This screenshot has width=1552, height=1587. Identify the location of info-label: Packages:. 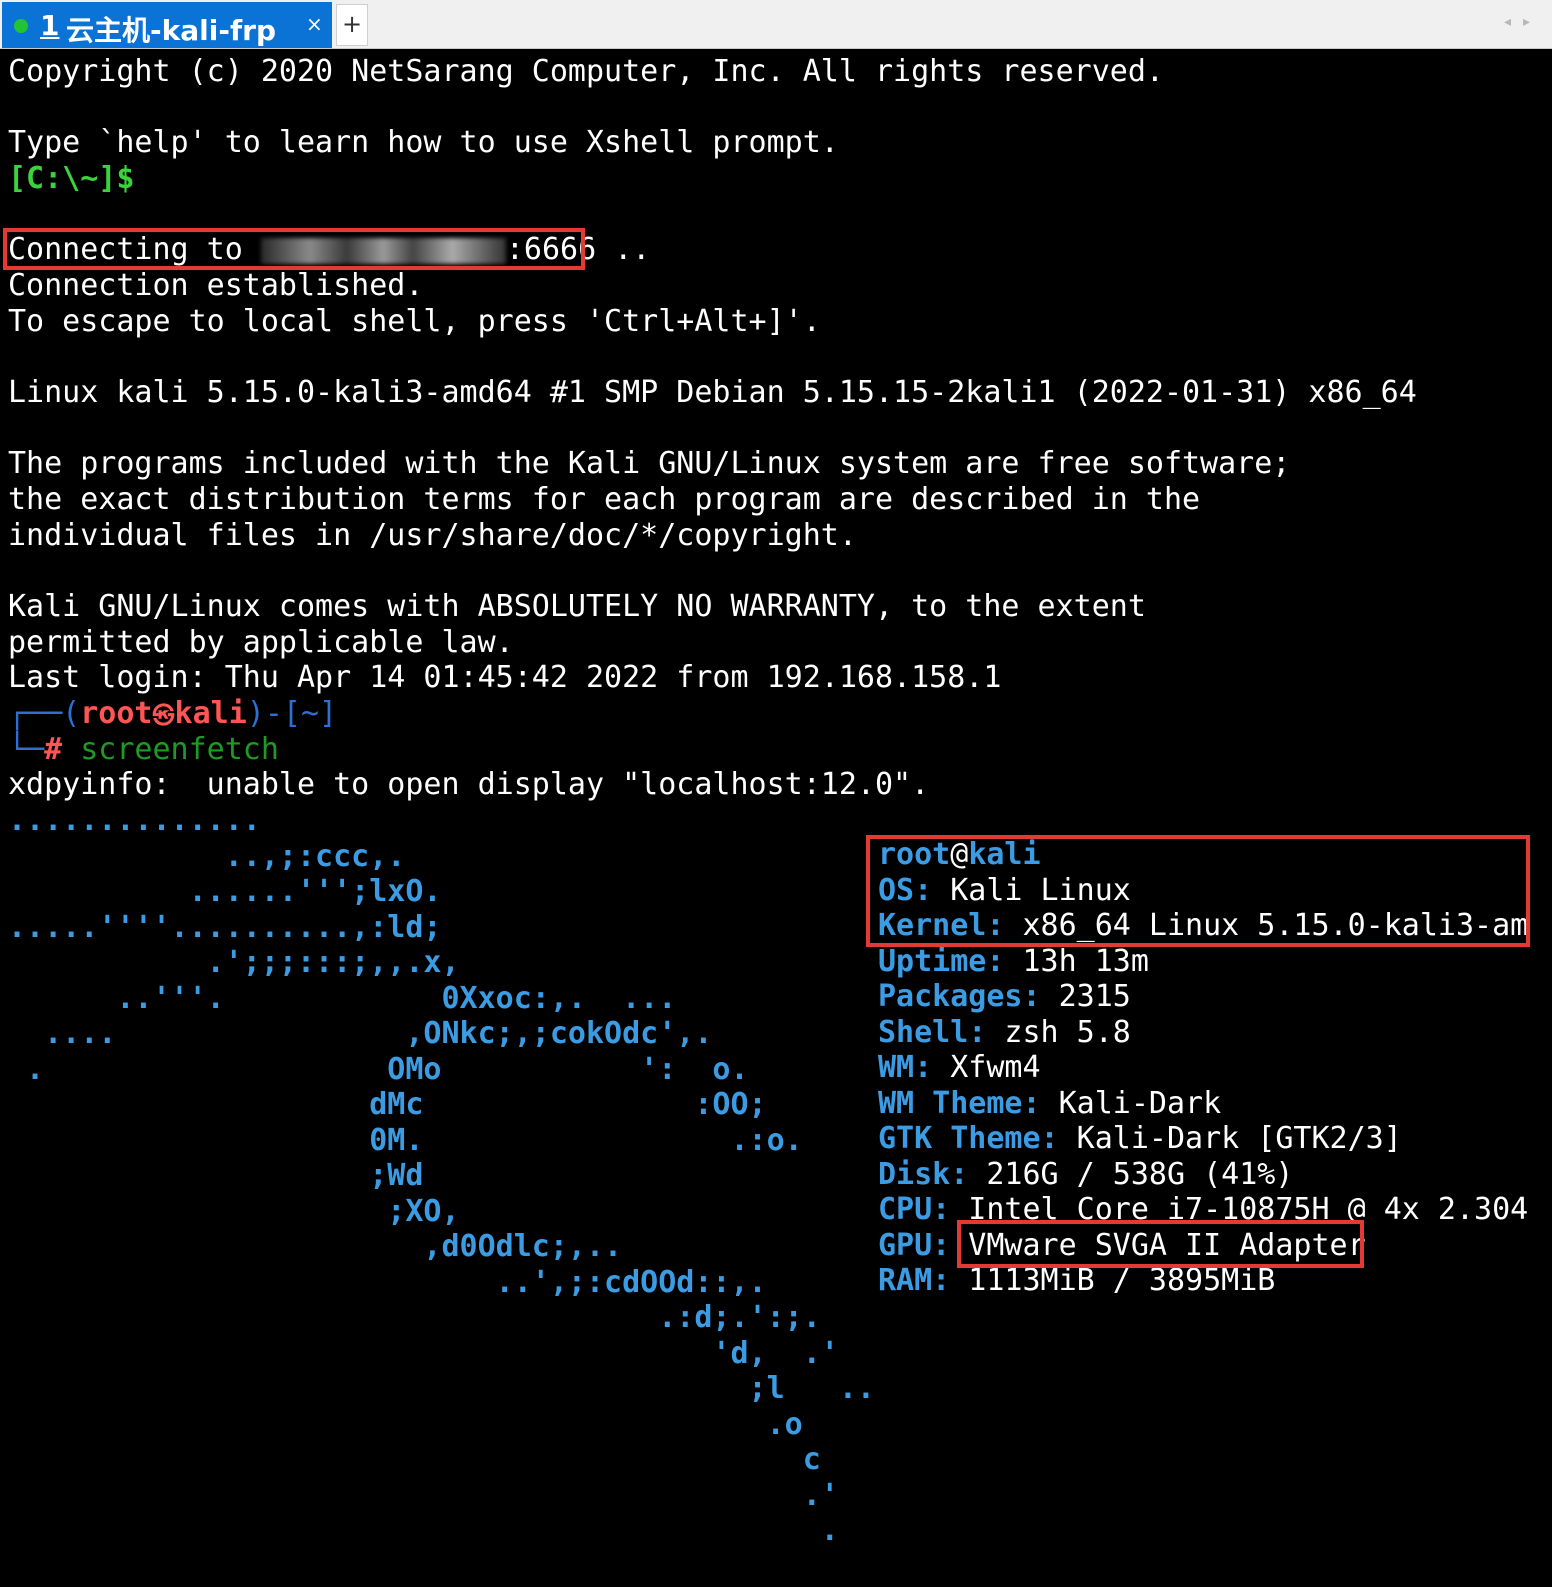
(959, 996).